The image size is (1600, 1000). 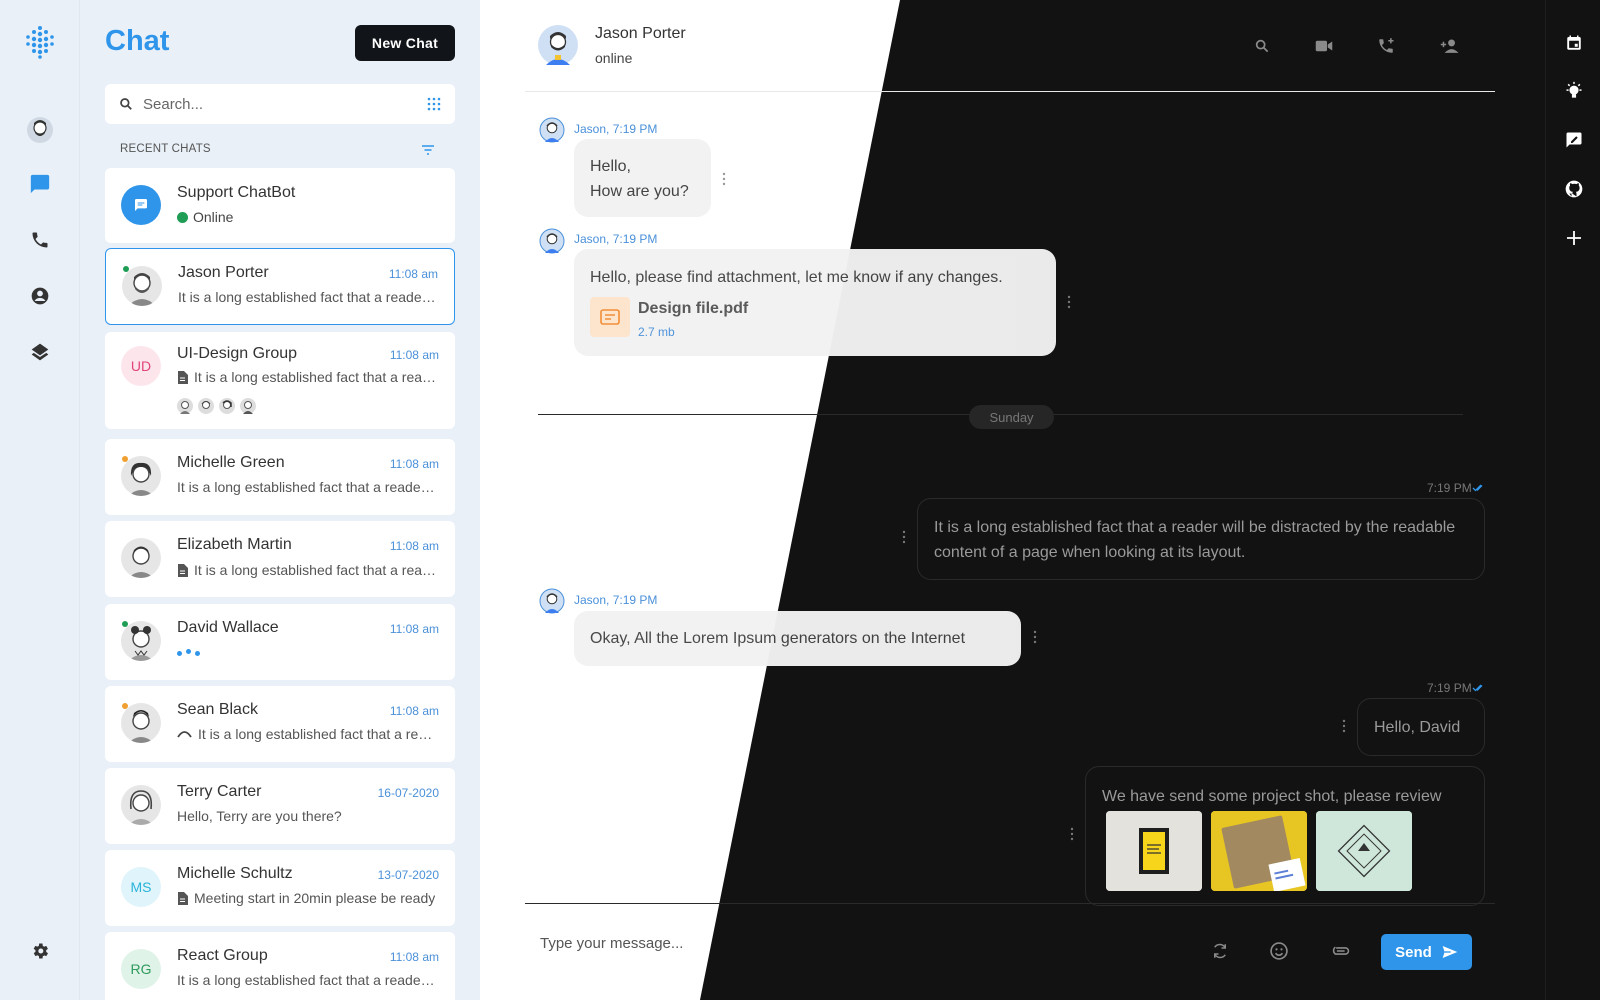 I want to click on left-nav-rail, so click(x=40, y=500).